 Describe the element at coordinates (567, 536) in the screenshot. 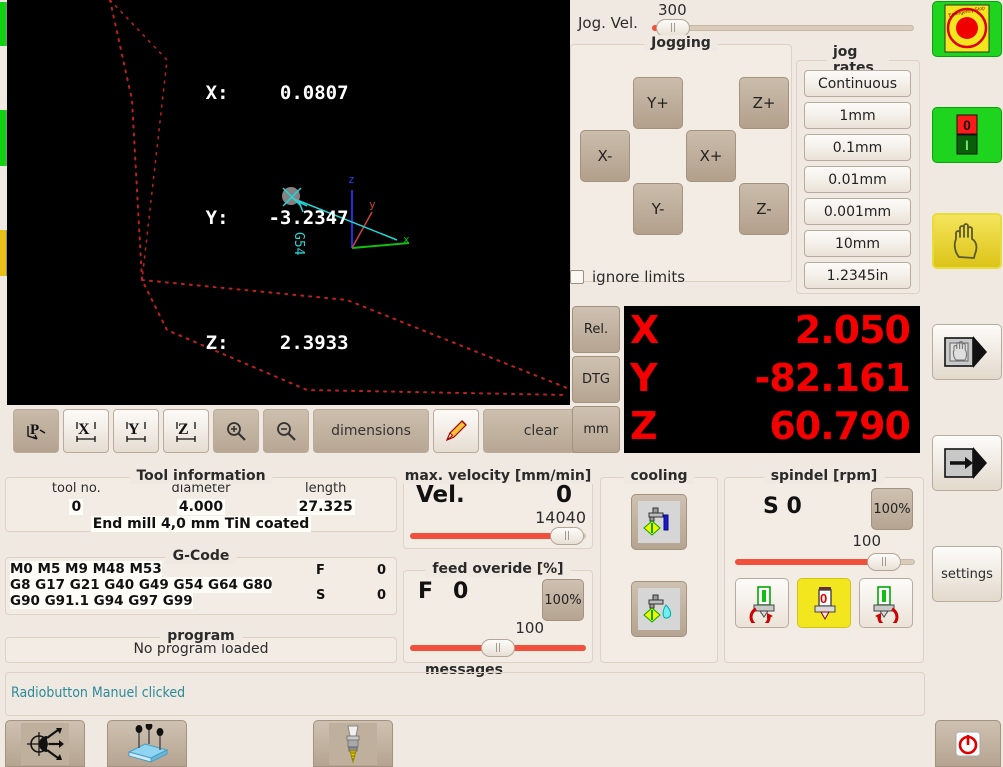

I see `max-velocity-slider-knob: ||` at that location.